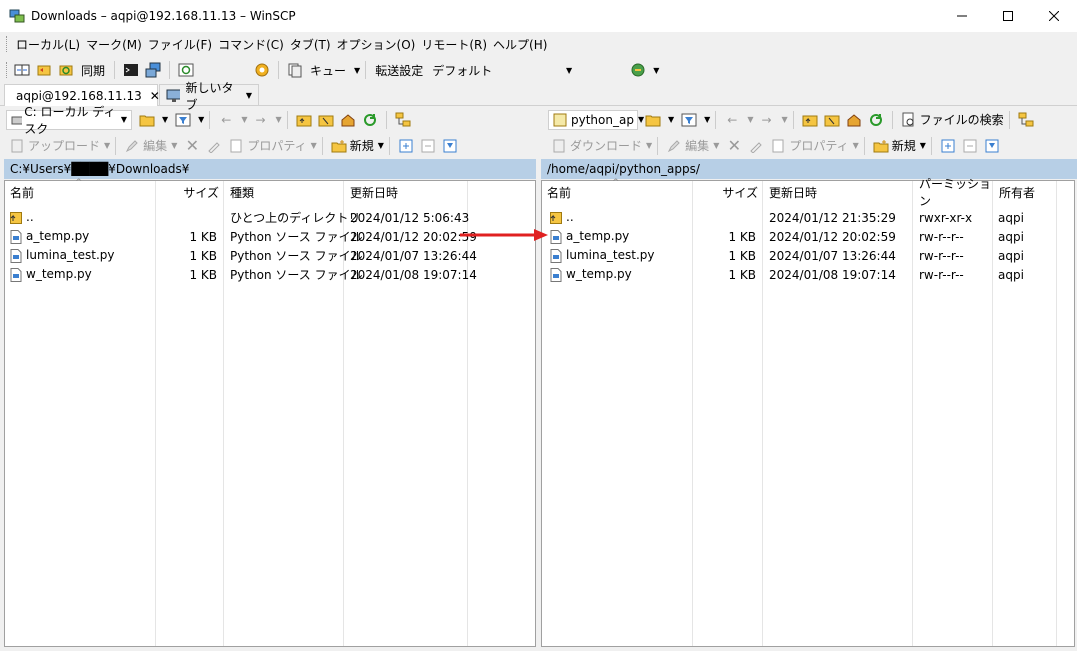  Describe the element at coordinates (909, 120) in the screenshot. I see `find-files-icon` at that location.